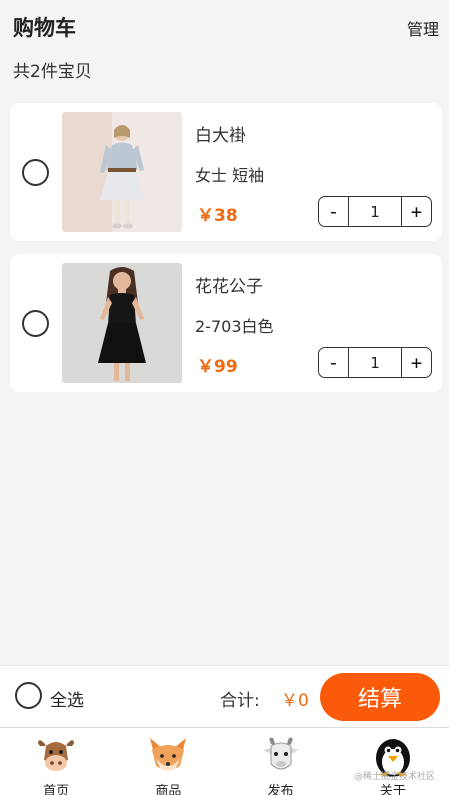 Image resolution: width=449 pixels, height=795 pixels. Describe the element at coordinates (168, 754) in the screenshot. I see `fox-icon` at that location.